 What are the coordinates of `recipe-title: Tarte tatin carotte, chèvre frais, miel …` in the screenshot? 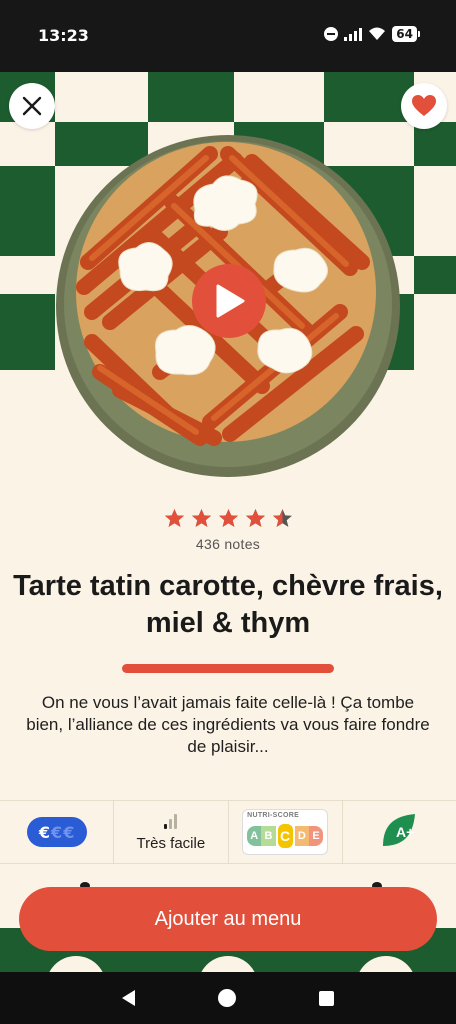 It's located at (228, 604).